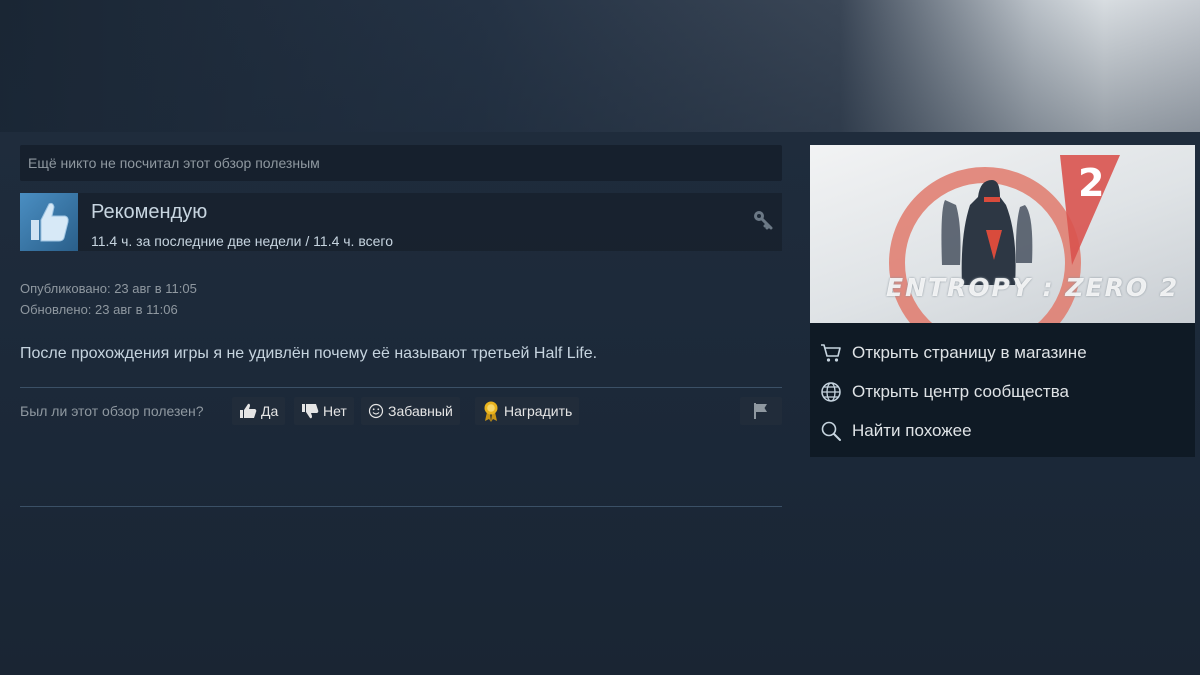  I want to click on published-date: Опубликовано: 23 авг в 11:05, so click(108, 288).